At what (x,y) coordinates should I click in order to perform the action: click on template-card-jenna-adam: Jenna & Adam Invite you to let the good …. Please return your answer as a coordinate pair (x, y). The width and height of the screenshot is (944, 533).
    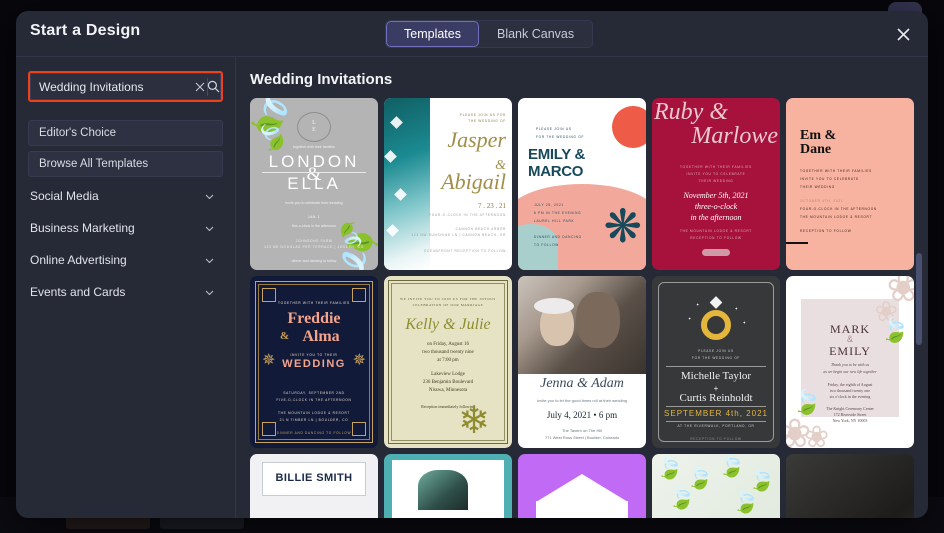
    Looking at the image, I should click on (582, 362).